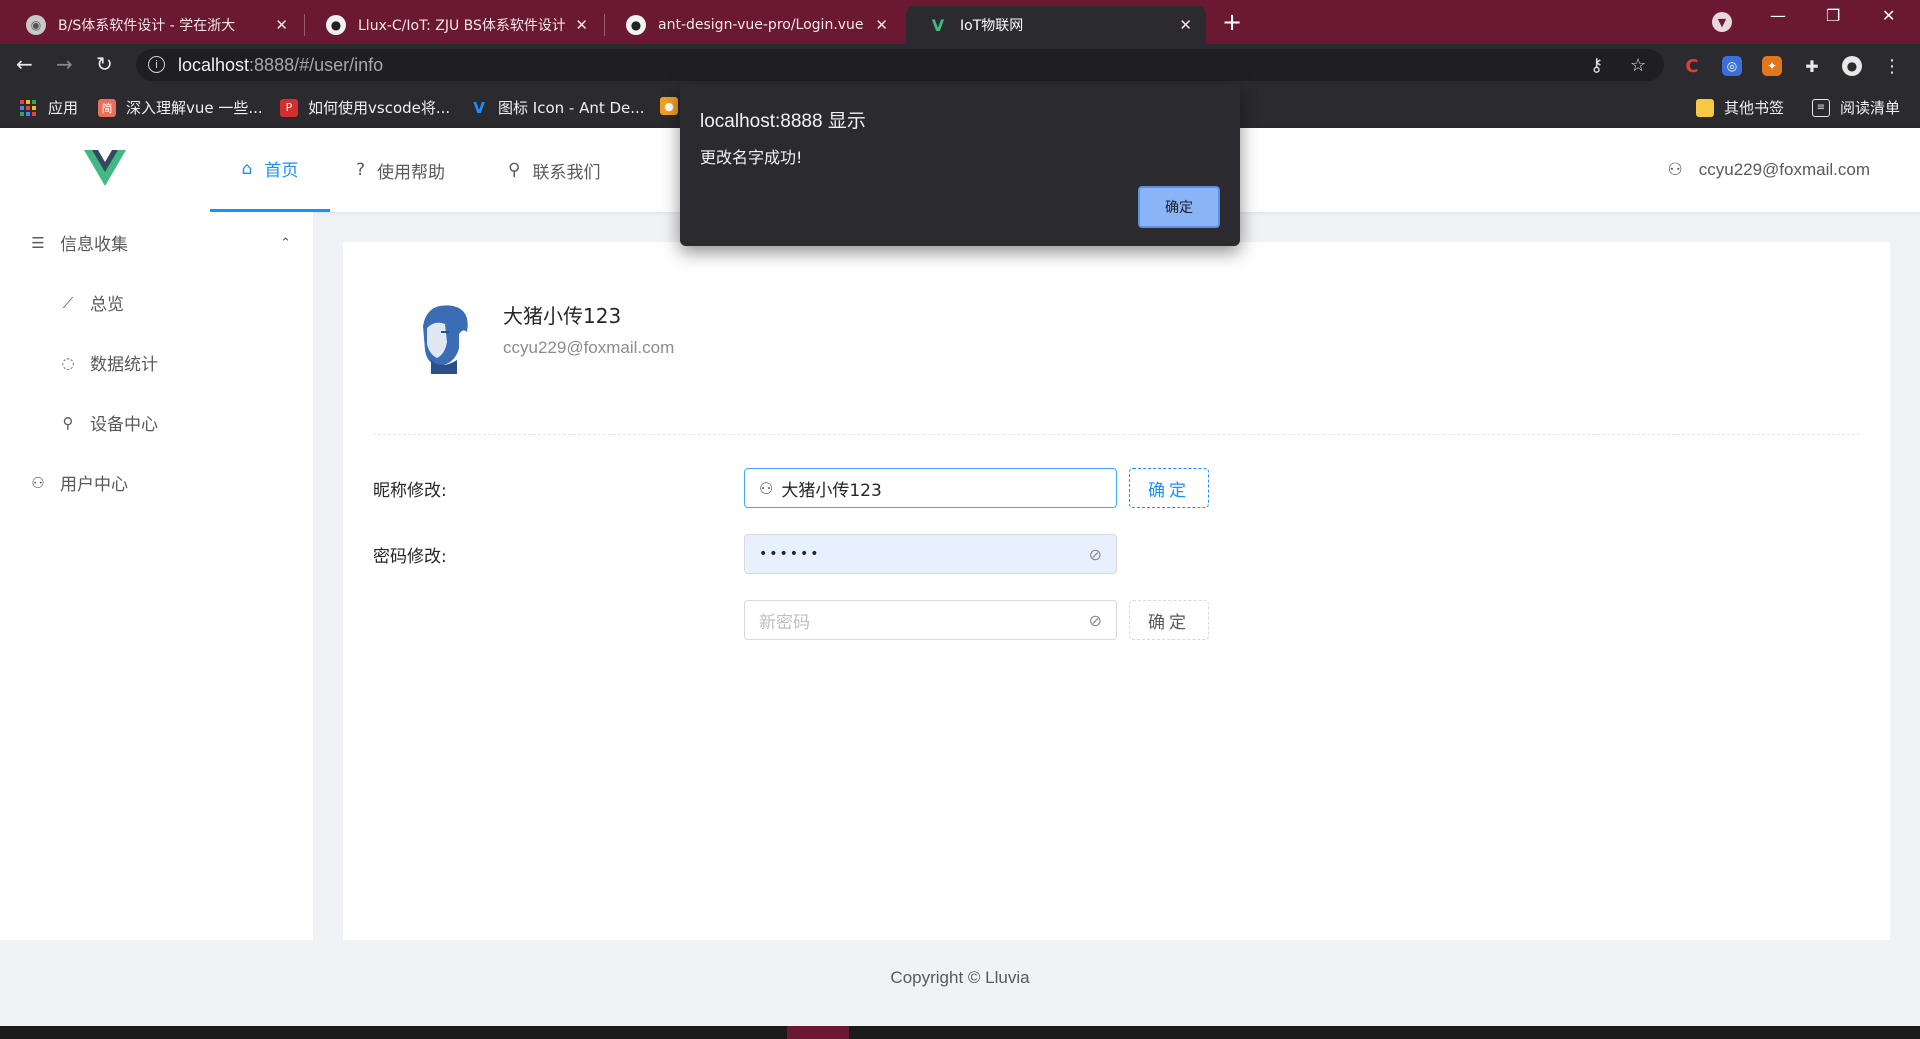 The image size is (1920, 1039). Describe the element at coordinates (1232, 22) in the screenshot. I see `new-tab-plus-icon: +` at that location.